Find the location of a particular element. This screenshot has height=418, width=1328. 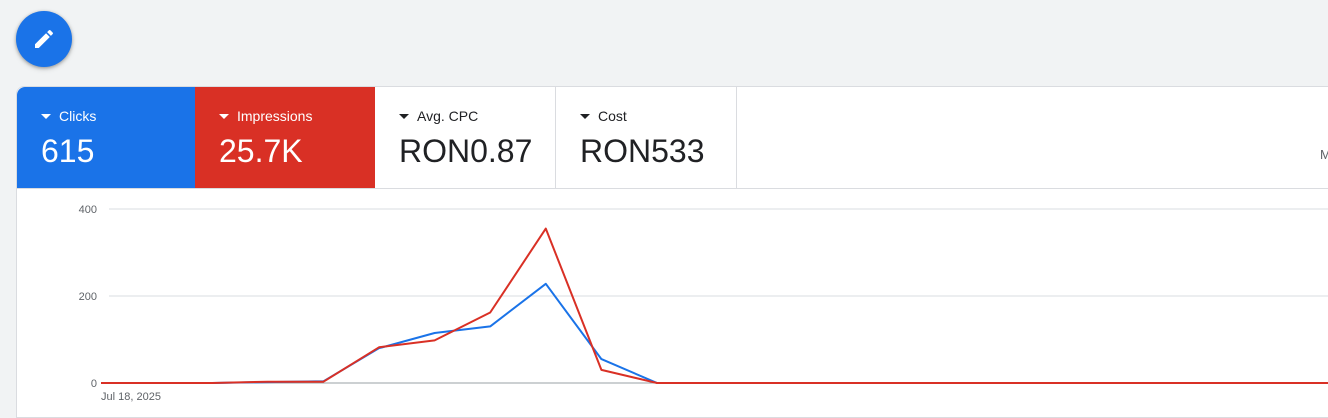

y-tick-label: 400 is located at coordinates (88, 210).